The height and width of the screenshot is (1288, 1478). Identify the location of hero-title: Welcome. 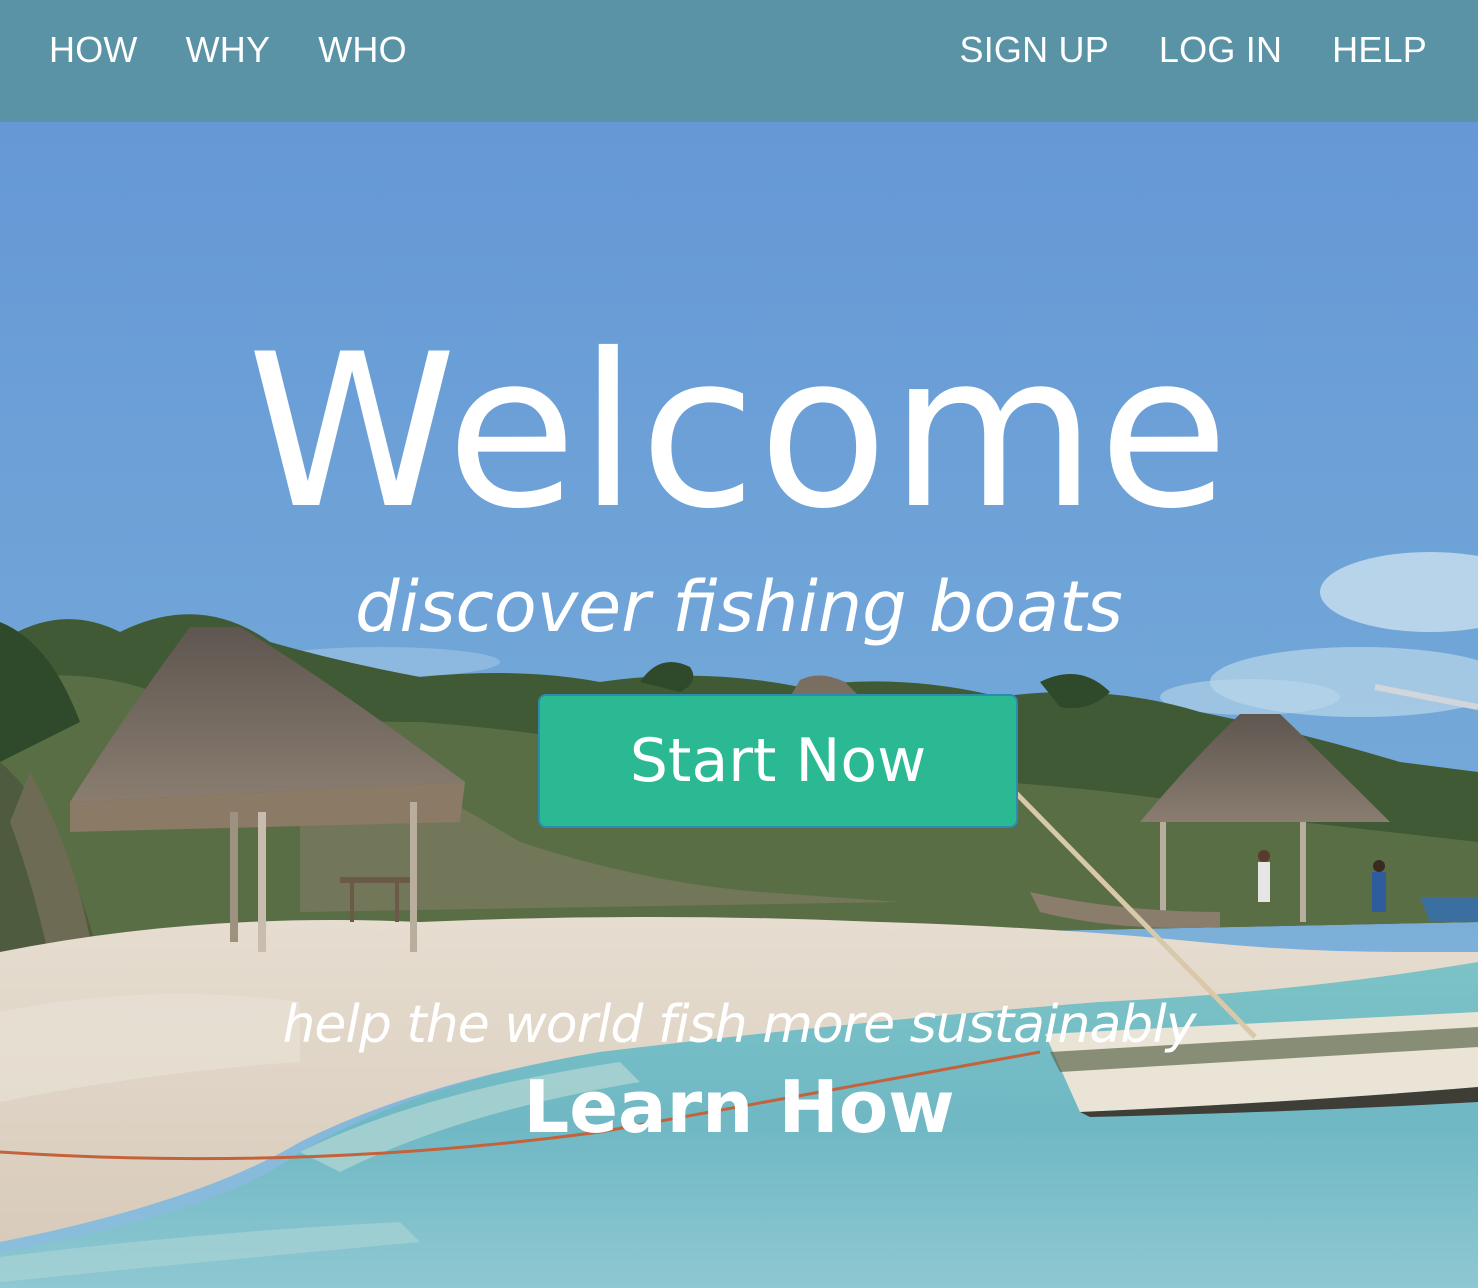
(739, 431).